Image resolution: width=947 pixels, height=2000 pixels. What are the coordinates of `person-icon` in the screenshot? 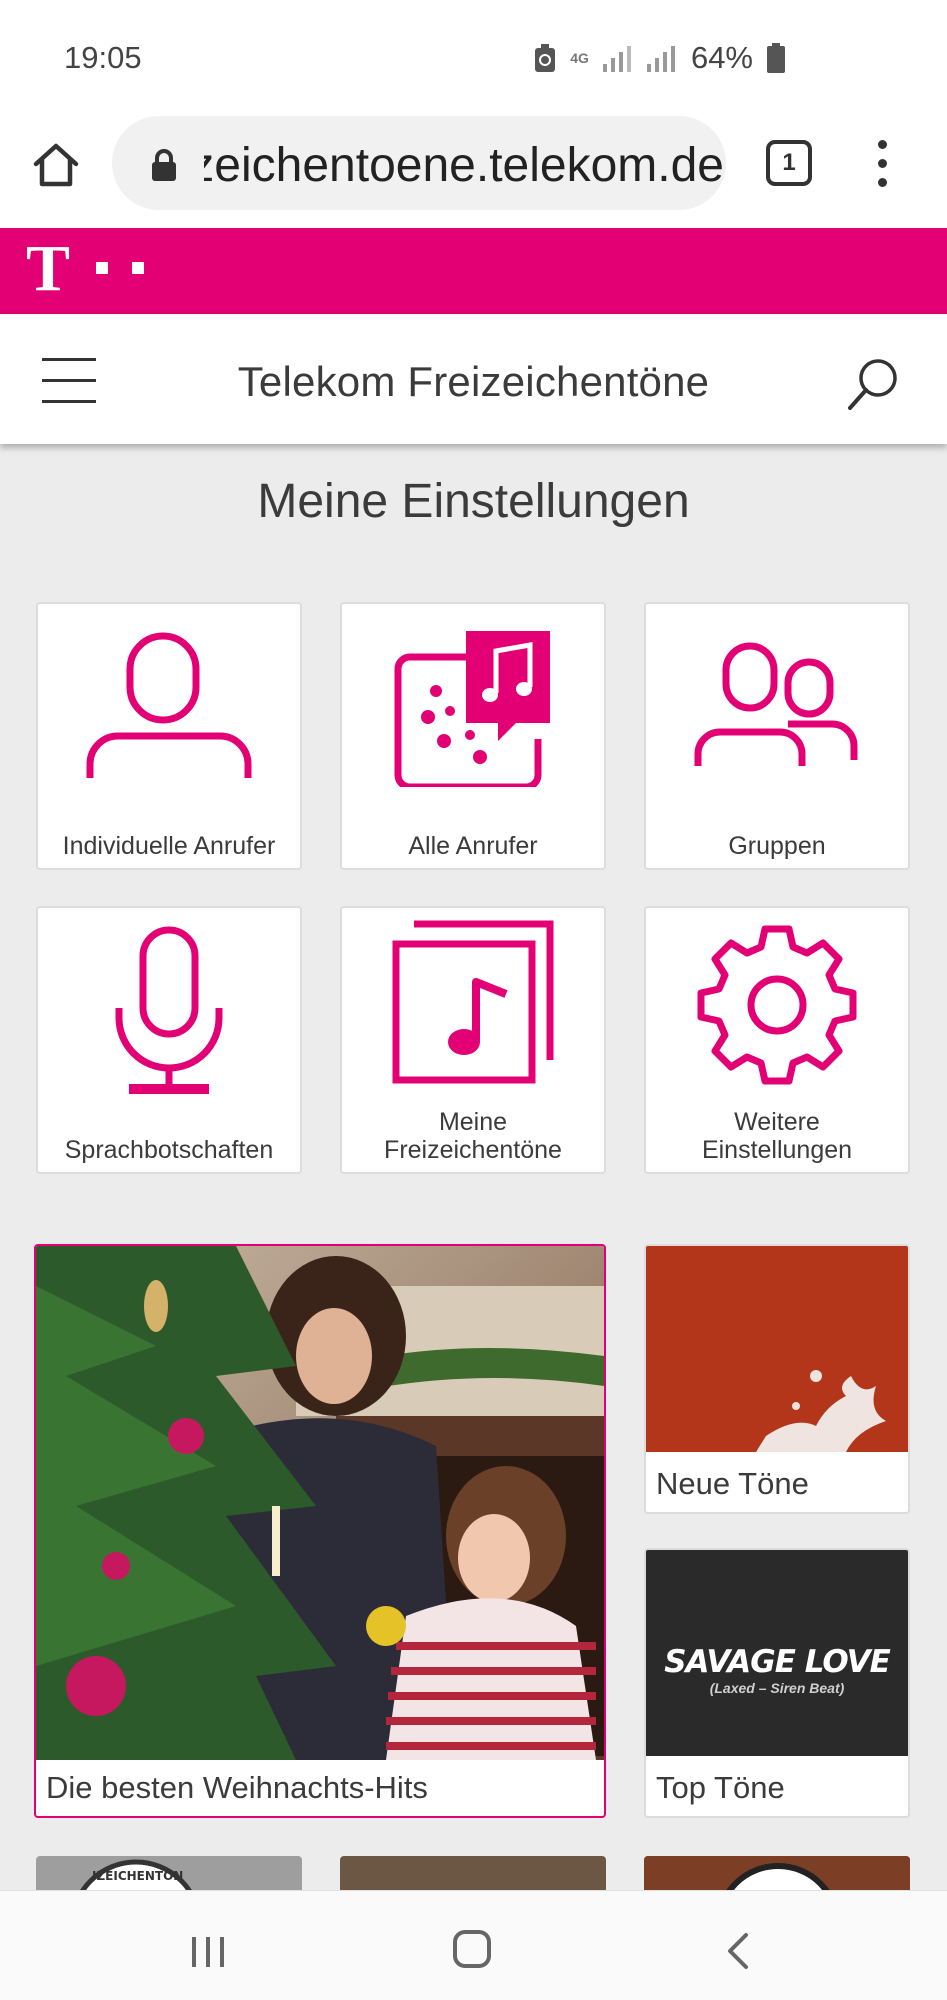 It's located at (169, 705).